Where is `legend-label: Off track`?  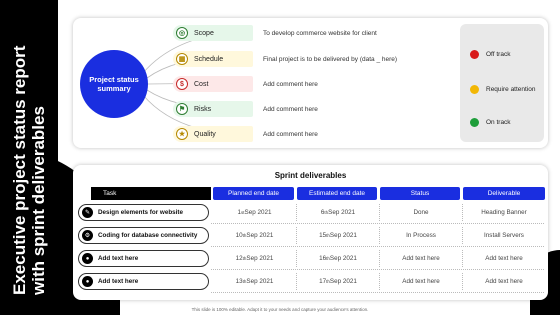 legend-label: Off track is located at coordinates (498, 54).